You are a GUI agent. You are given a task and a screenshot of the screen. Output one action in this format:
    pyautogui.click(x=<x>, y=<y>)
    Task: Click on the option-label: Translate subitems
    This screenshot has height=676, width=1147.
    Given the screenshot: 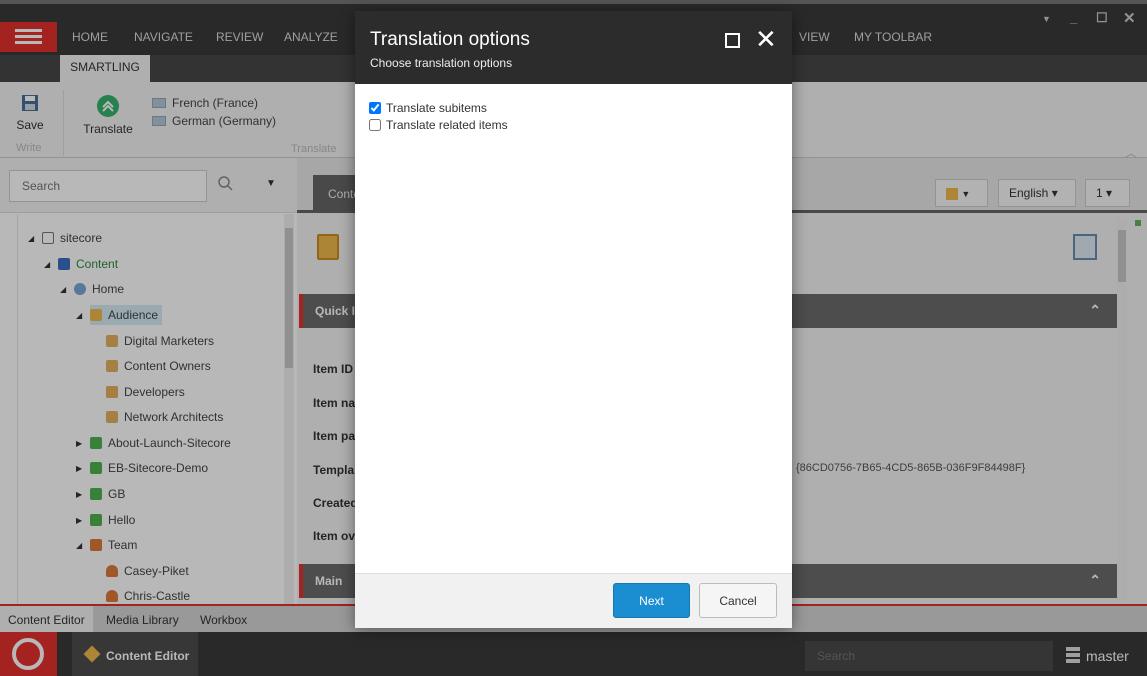 What is the action you would take?
    pyautogui.click(x=436, y=108)
    